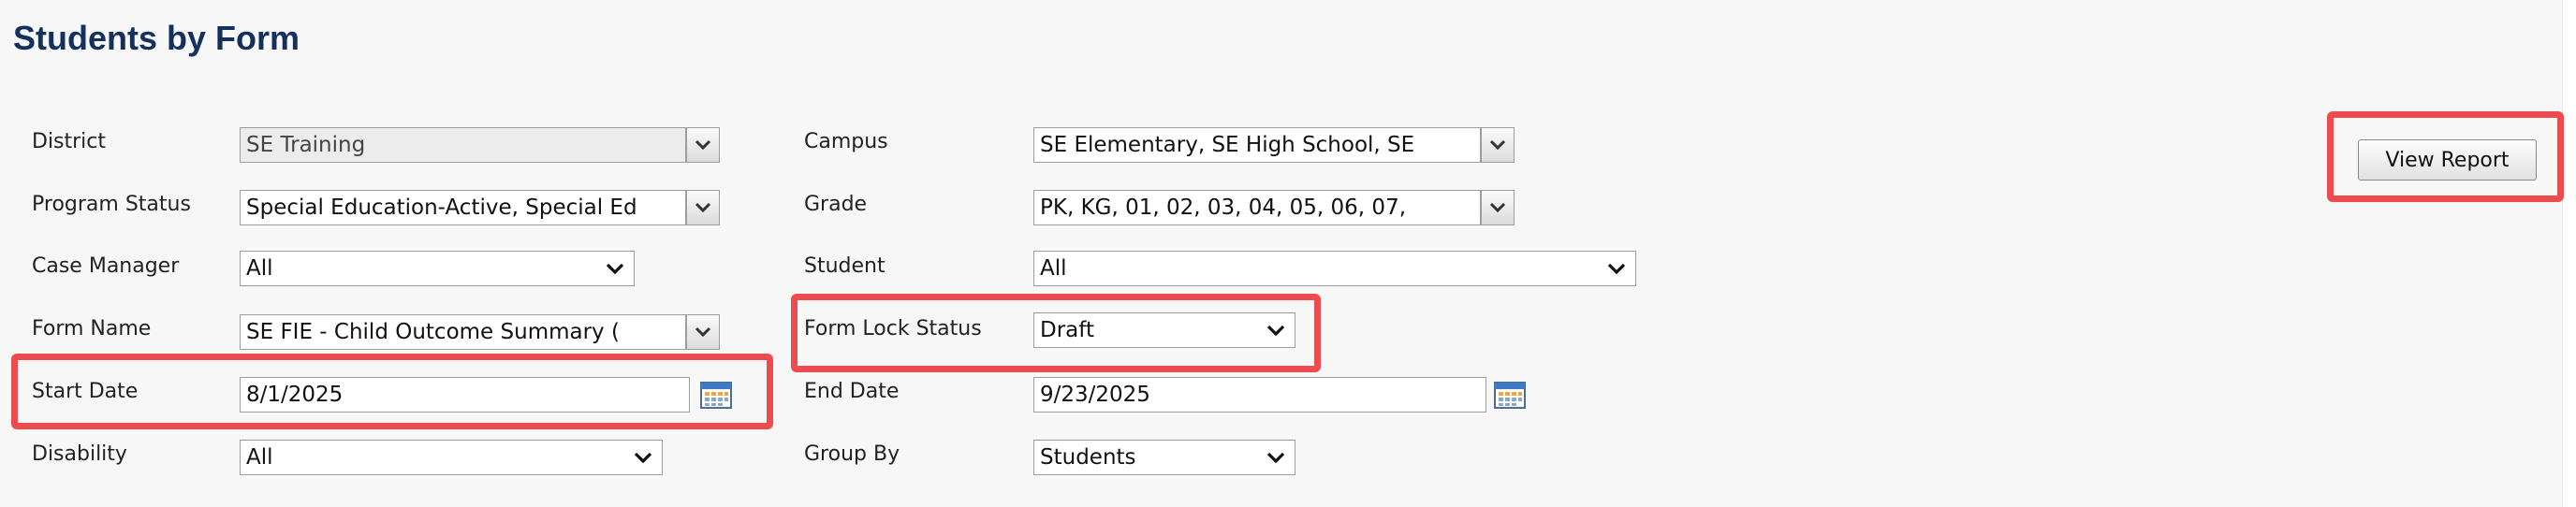  I want to click on student-select: All, so click(1334, 268).